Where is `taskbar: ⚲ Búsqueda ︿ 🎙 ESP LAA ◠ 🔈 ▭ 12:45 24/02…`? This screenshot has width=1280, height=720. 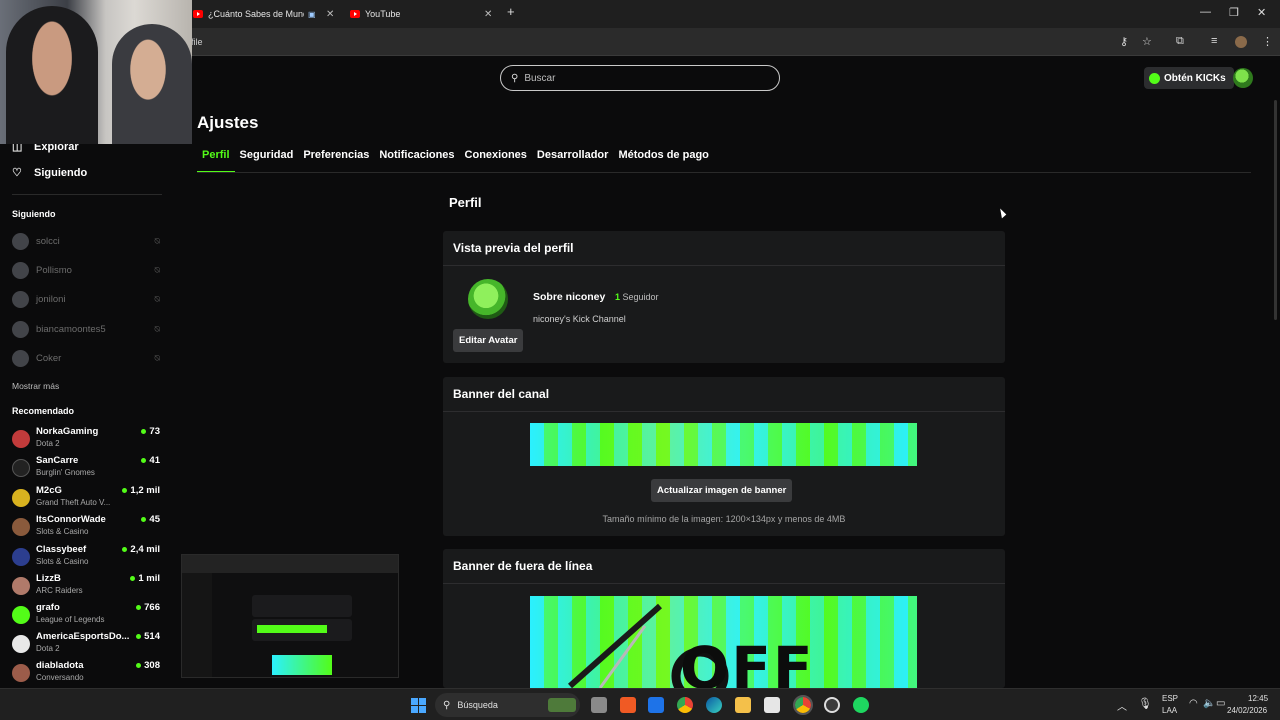 taskbar: ⚲ Búsqueda ︿ 🎙 ESP LAA ◠ 🔈 ▭ 12:45 24/02… is located at coordinates (640, 704).